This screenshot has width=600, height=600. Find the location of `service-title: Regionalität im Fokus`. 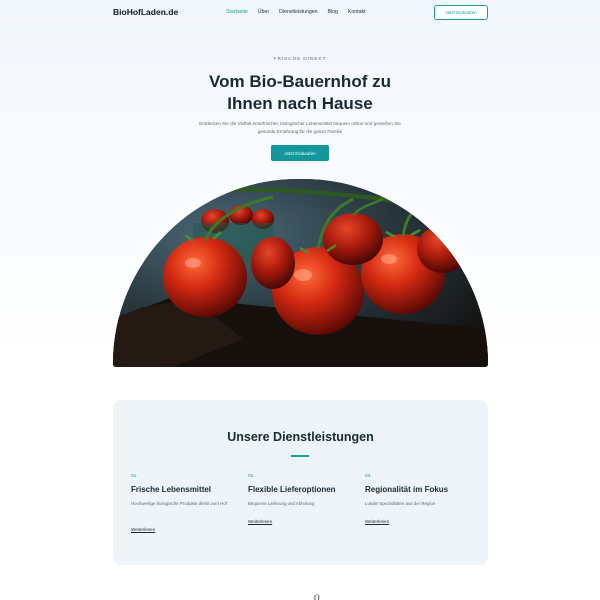

service-title: Regionalität im Fokus is located at coordinates (407, 489).